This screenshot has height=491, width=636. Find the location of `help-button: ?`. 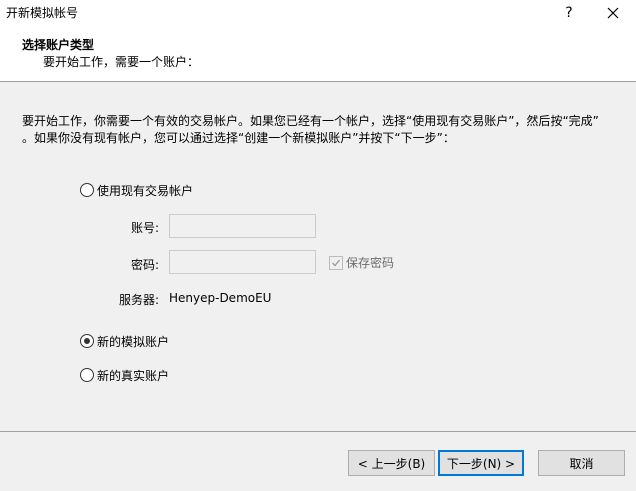

help-button: ? is located at coordinates (569, 13).